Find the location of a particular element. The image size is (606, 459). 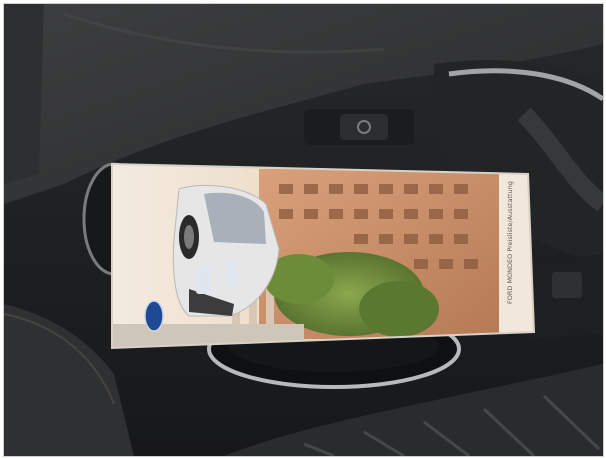

ford-logo is located at coordinates (154, 316).